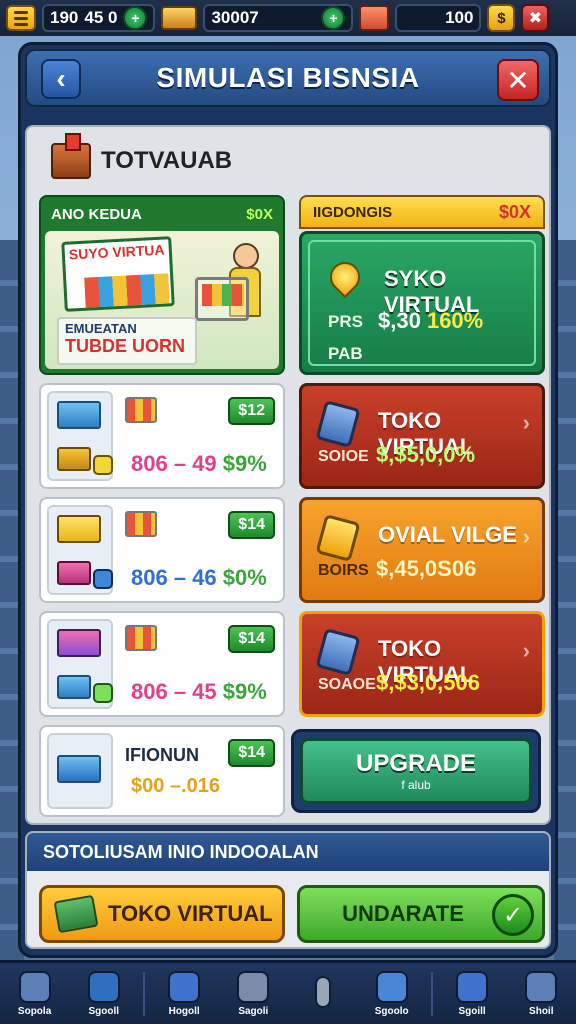 The height and width of the screenshot is (1024, 576). Describe the element at coordinates (101, 328) in the screenshot. I see `featured-banner-line-2: EMUEATAN` at that location.